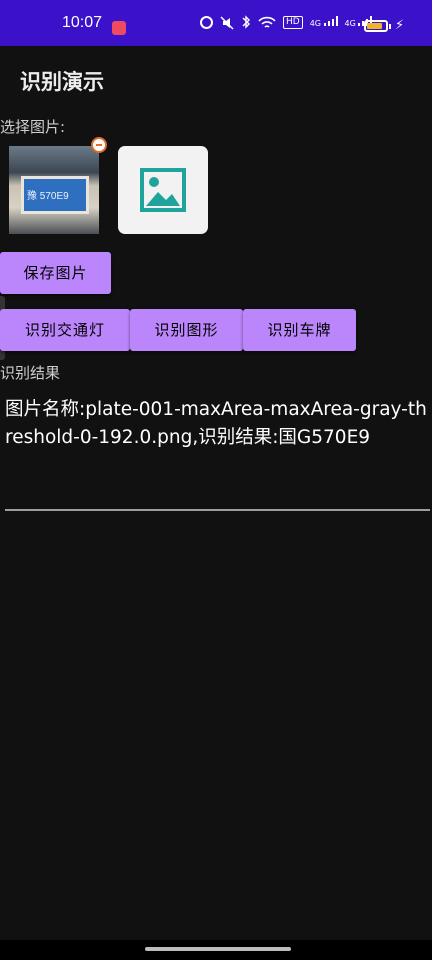 The image size is (432, 960). What do you see at coordinates (350, 23) in the screenshot?
I see `signal-label-2: 4G` at bounding box center [350, 23].